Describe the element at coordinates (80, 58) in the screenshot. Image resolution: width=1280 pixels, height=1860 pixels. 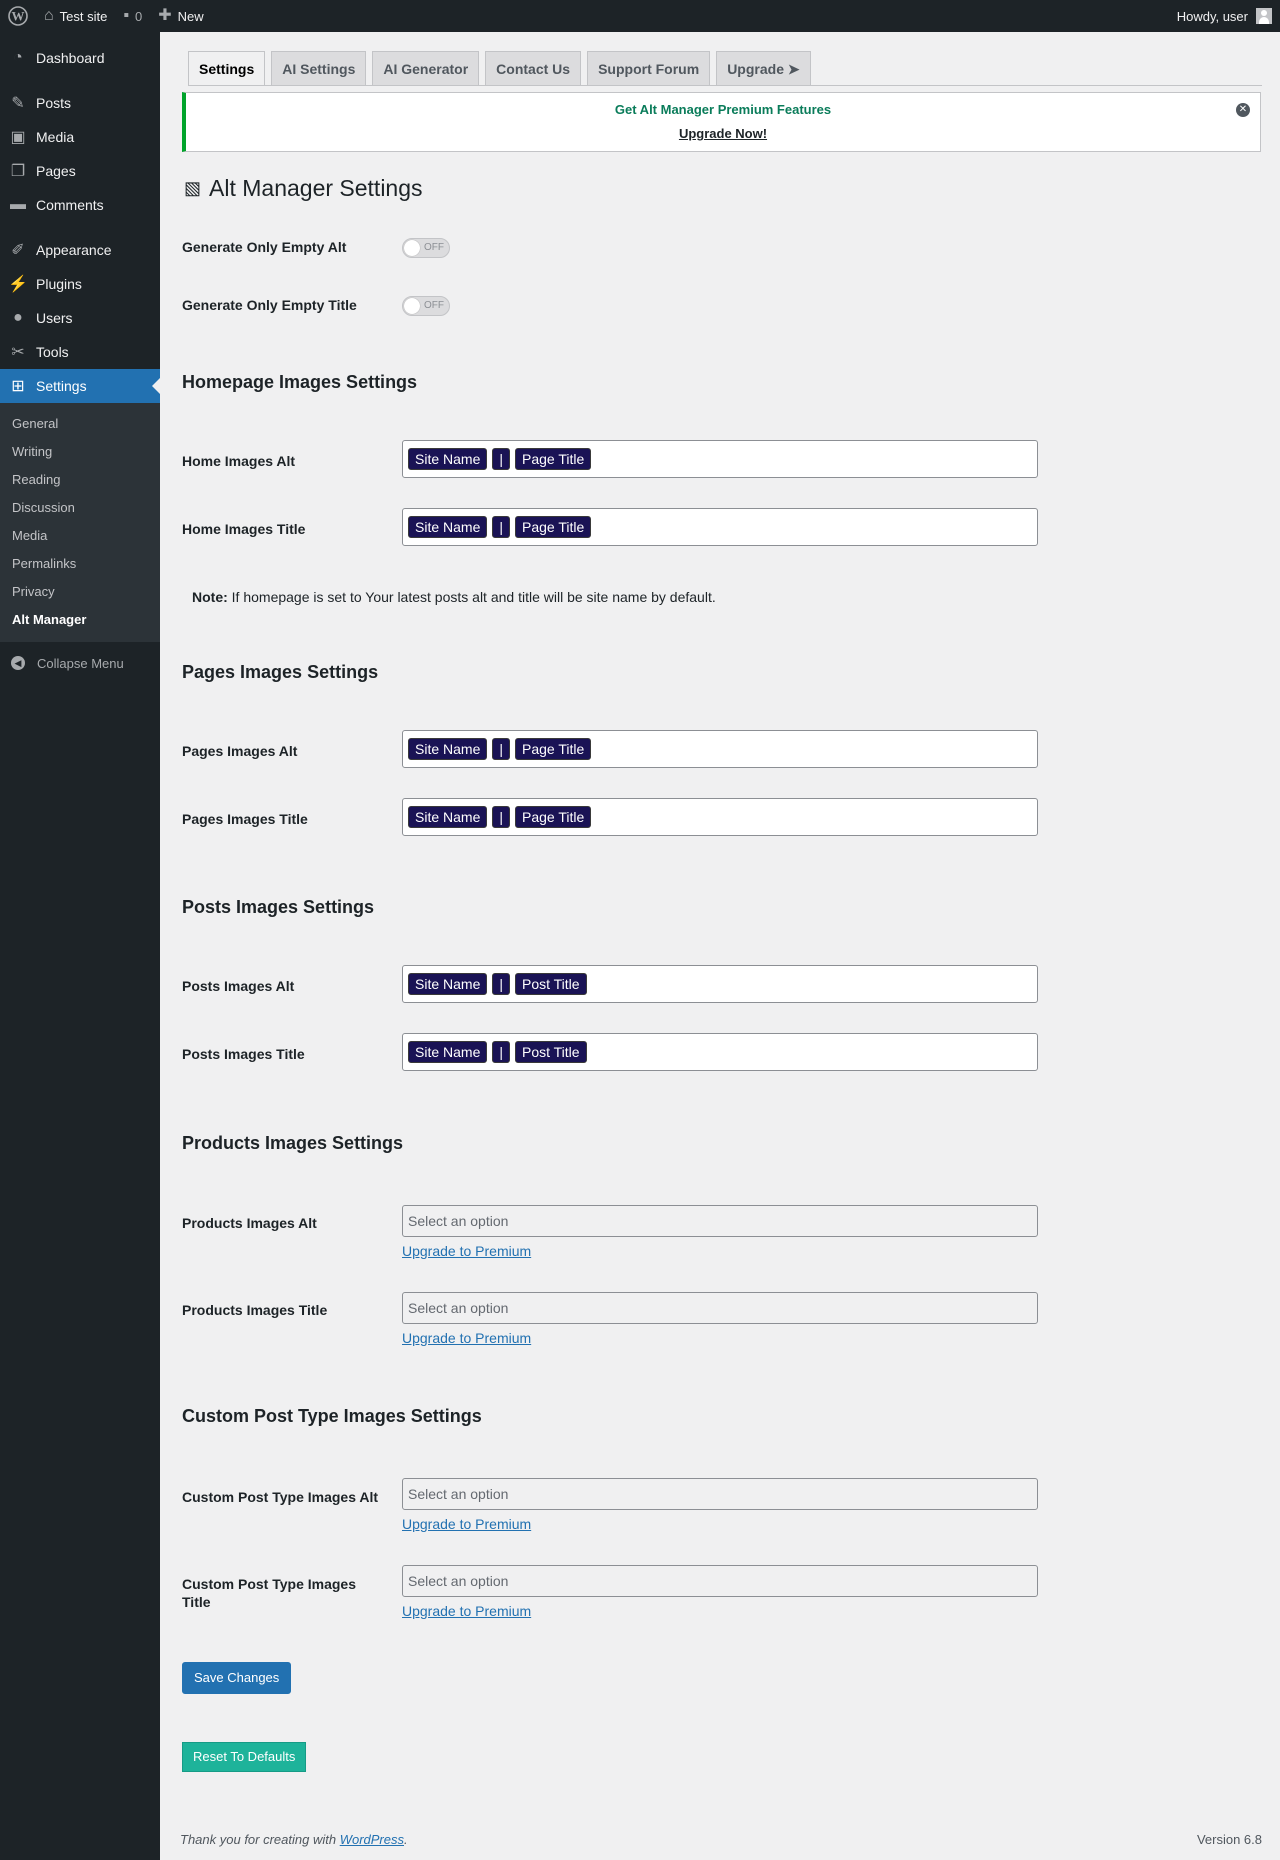
I see `sidebar-item-dashboard: ◔ Dashboard` at that location.